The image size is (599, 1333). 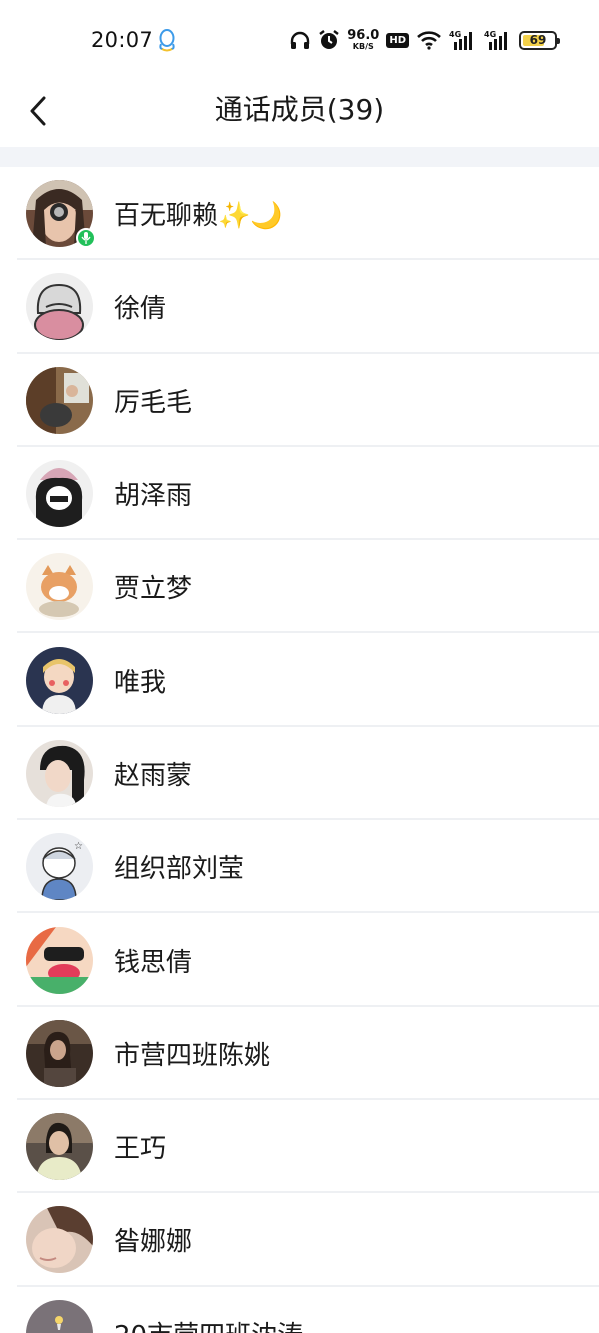 I want to click on member-row: ☆ 组织部刘莹, so click(x=299, y=867).